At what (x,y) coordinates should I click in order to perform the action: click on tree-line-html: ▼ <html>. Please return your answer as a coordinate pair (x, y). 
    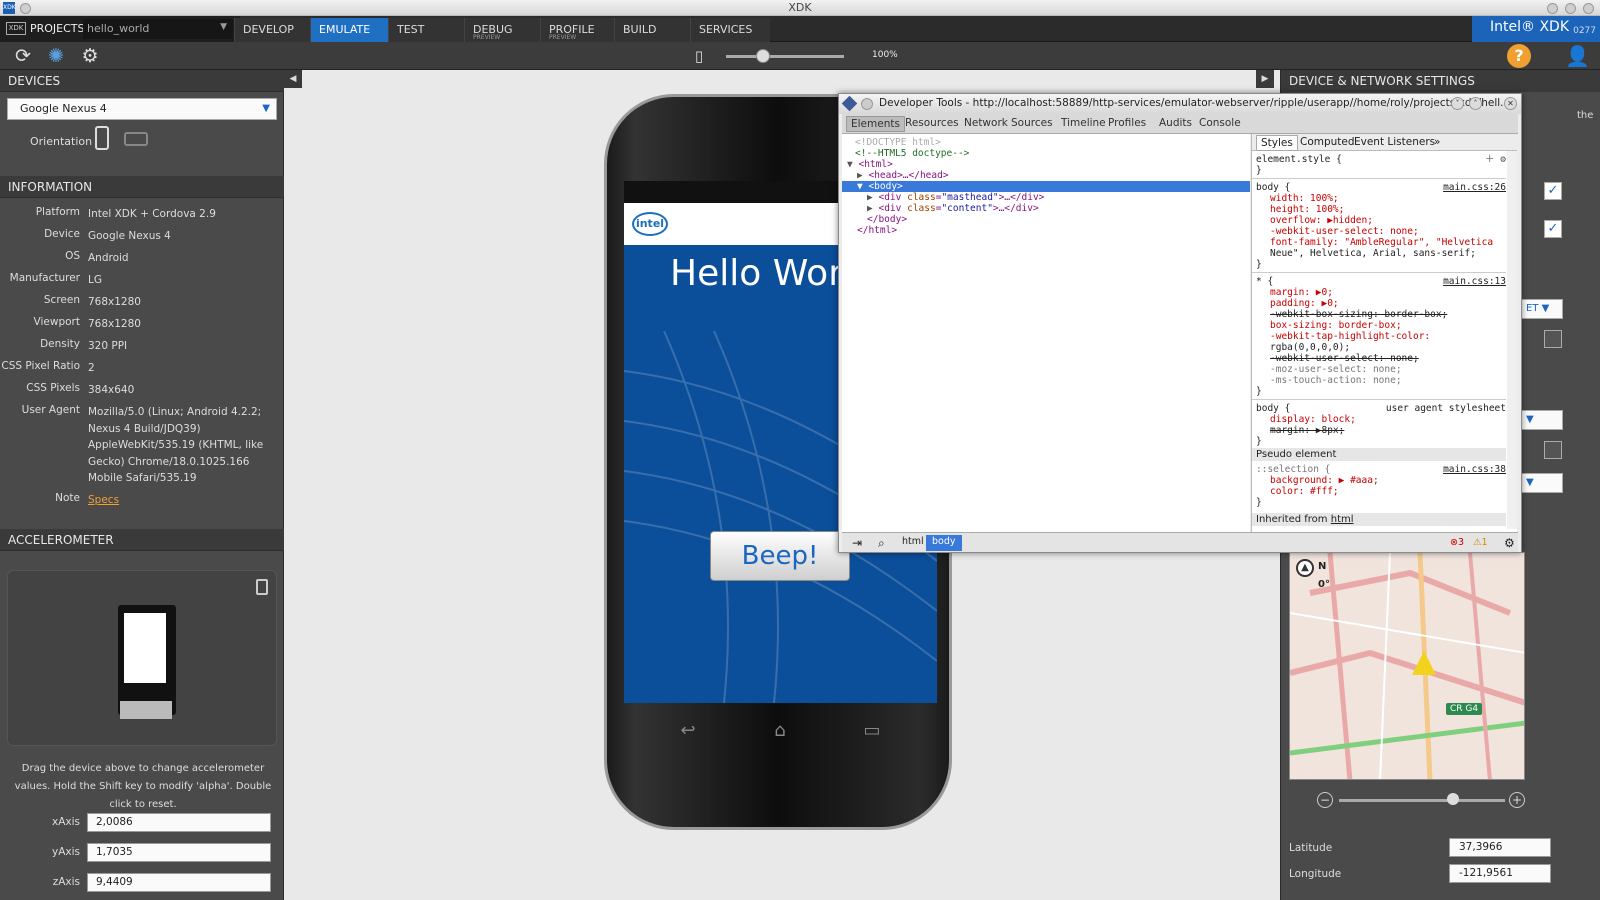
    Looking at the image, I should click on (1046, 164).